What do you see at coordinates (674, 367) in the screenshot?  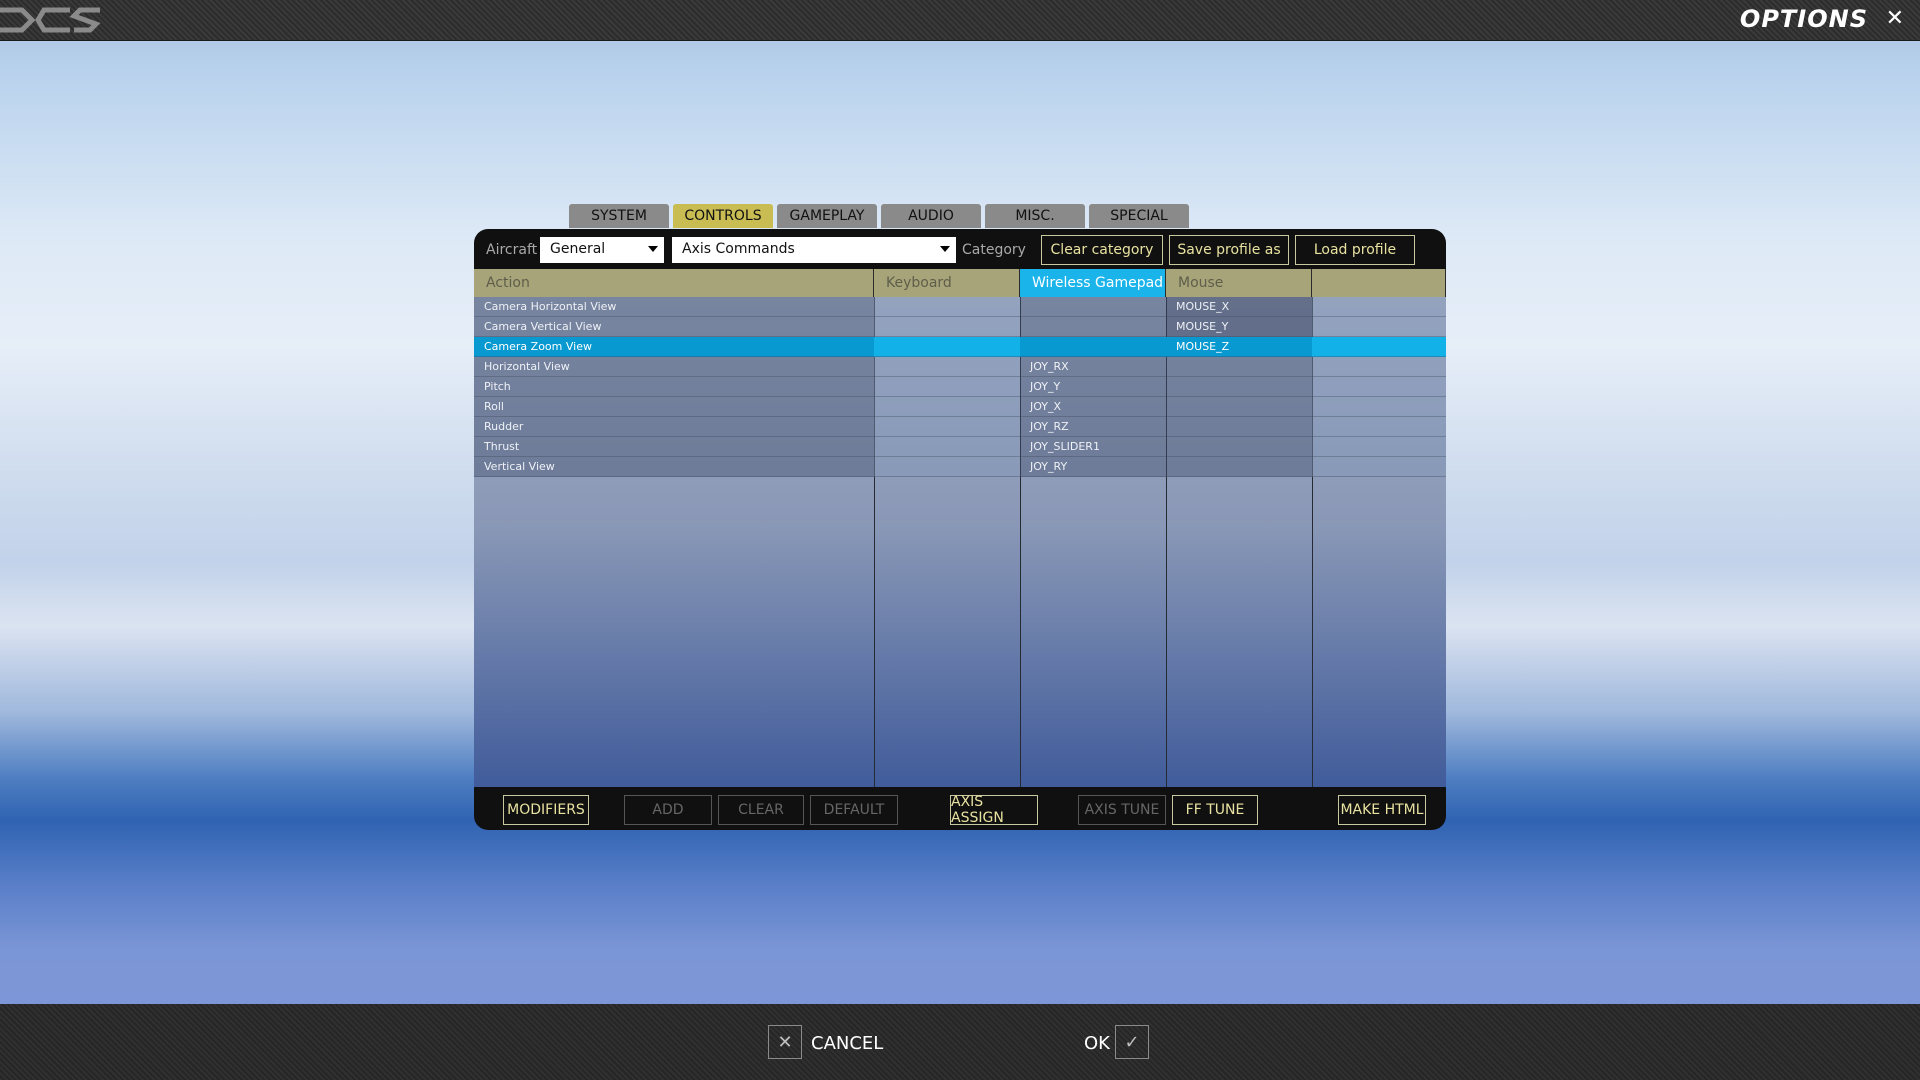 I see `action-cell: Horizontal View` at bounding box center [674, 367].